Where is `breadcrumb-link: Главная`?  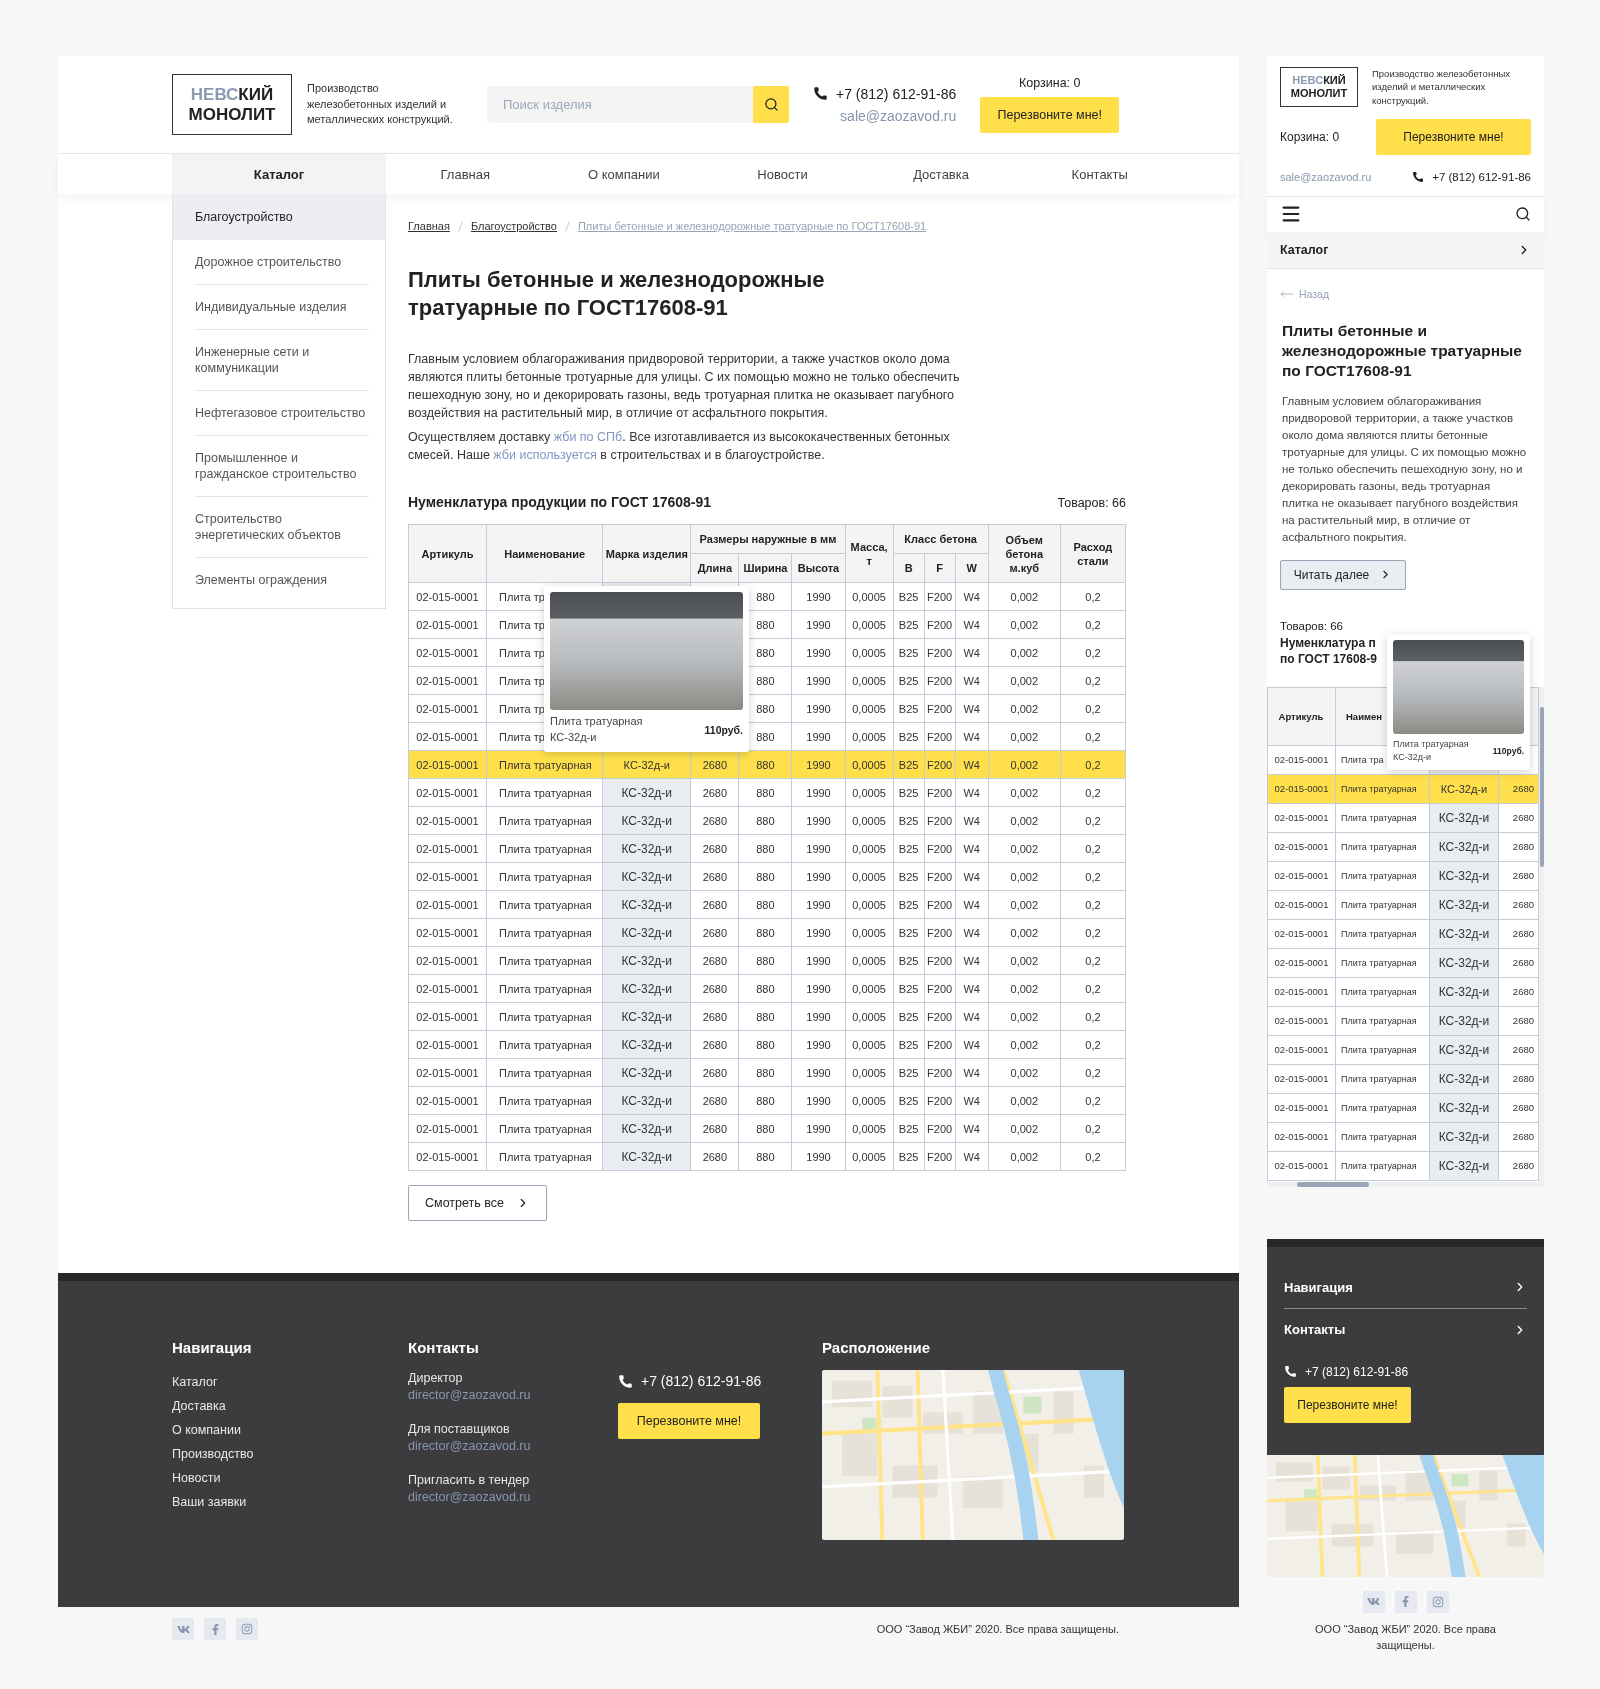
breadcrumb-link: Главная is located at coordinates (429, 226).